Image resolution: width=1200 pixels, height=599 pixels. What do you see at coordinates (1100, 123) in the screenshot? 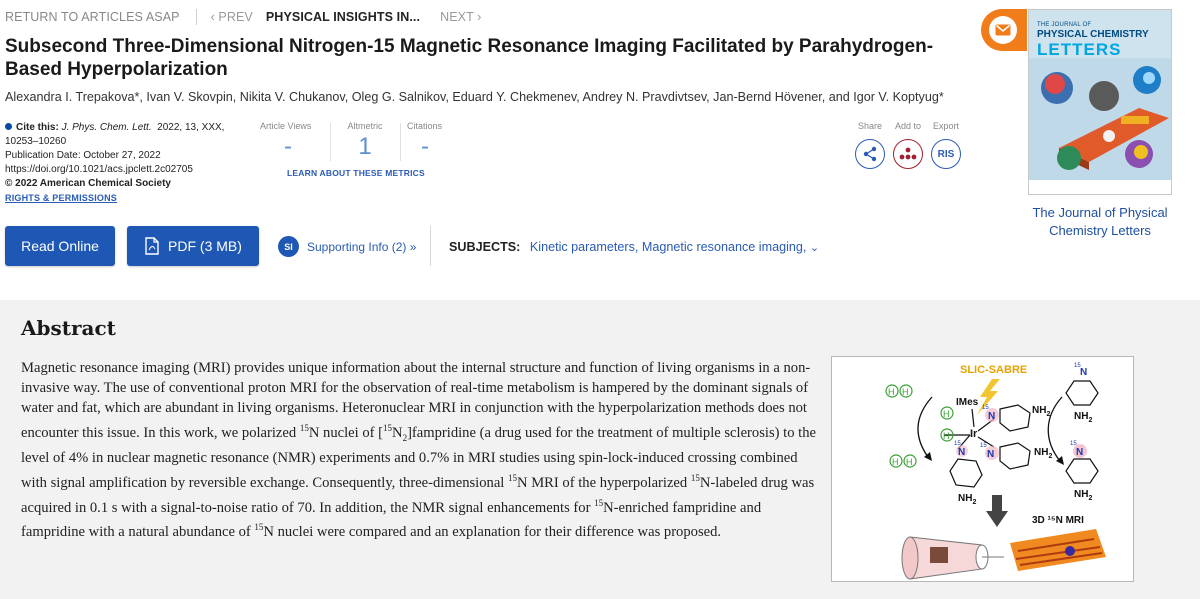
I see `cover-artwork` at bounding box center [1100, 123].